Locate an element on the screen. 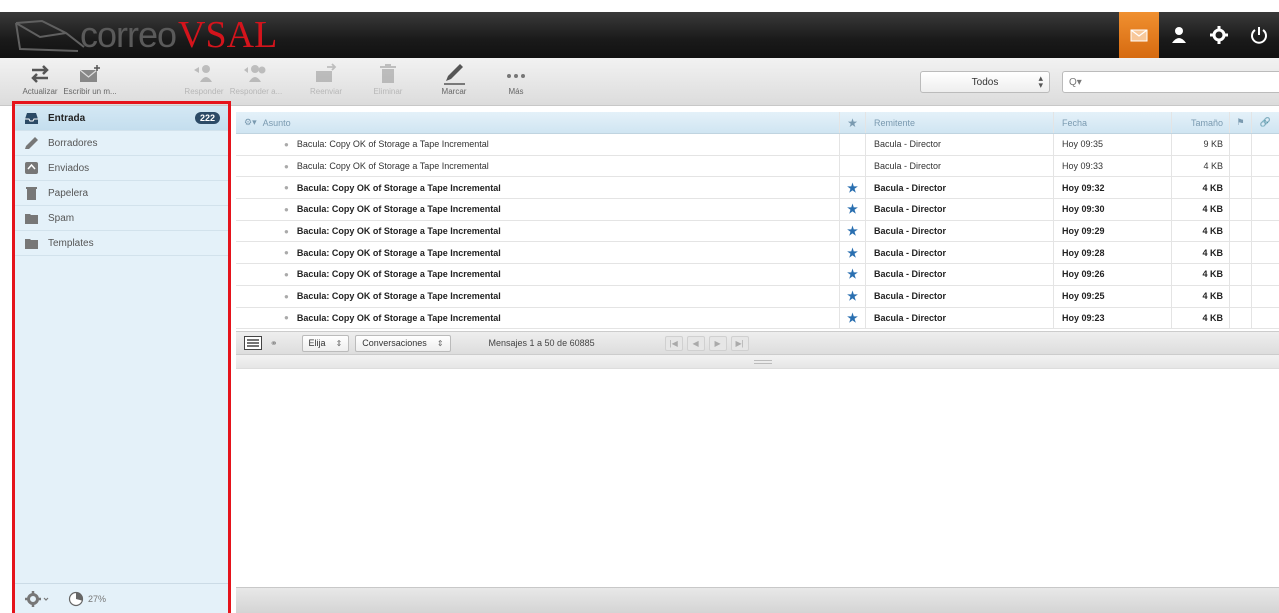 Image resolution: width=1279 pixels, height=613 pixels. folder-item-enviados: Enviados is located at coordinates (121, 168).